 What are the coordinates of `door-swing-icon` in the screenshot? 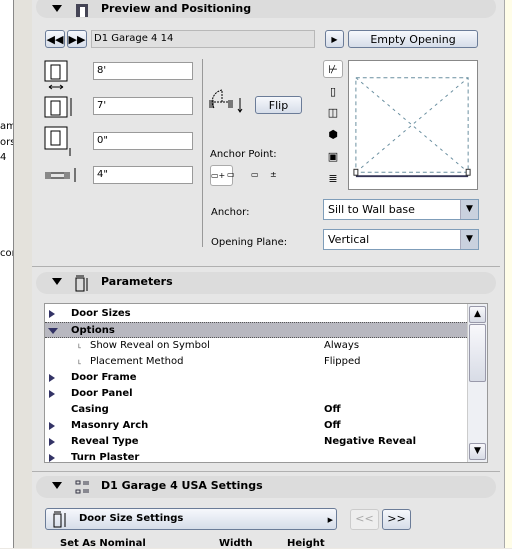 It's located at (226, 101).